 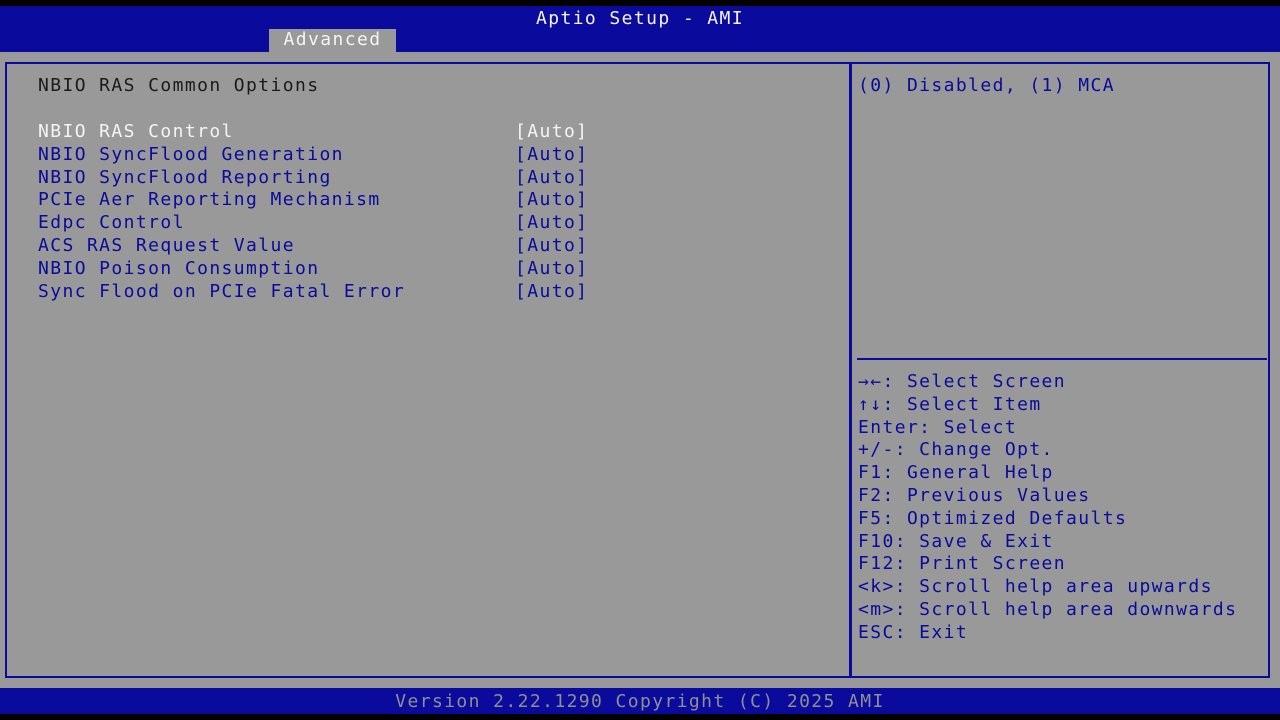 What do you see at coordinates (438, 155) in the screenshot?
I see `setting-row-nbio-syncflood-generation: NBIO SyncFlood Generation [Auto]` at bounding box center [438, 155].